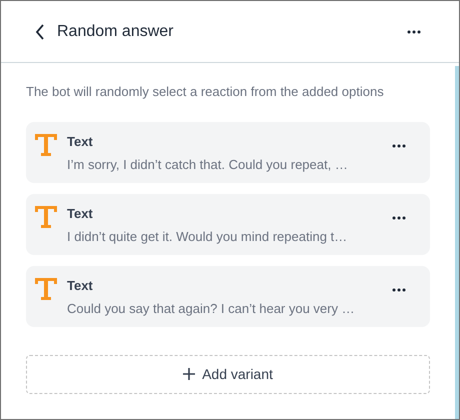  Describe the element at coordinates (228, 374) in the screenshot. I see `add-variant-button: Add variant` at that location.